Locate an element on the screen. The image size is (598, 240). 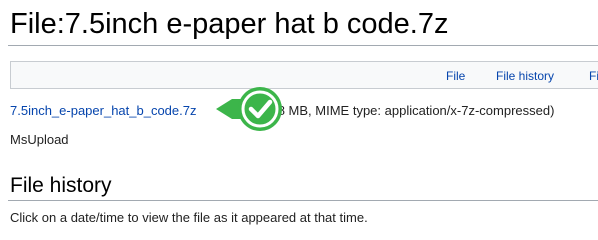
toc-link-file-usage: Fi is located at coordinates (593, 76).